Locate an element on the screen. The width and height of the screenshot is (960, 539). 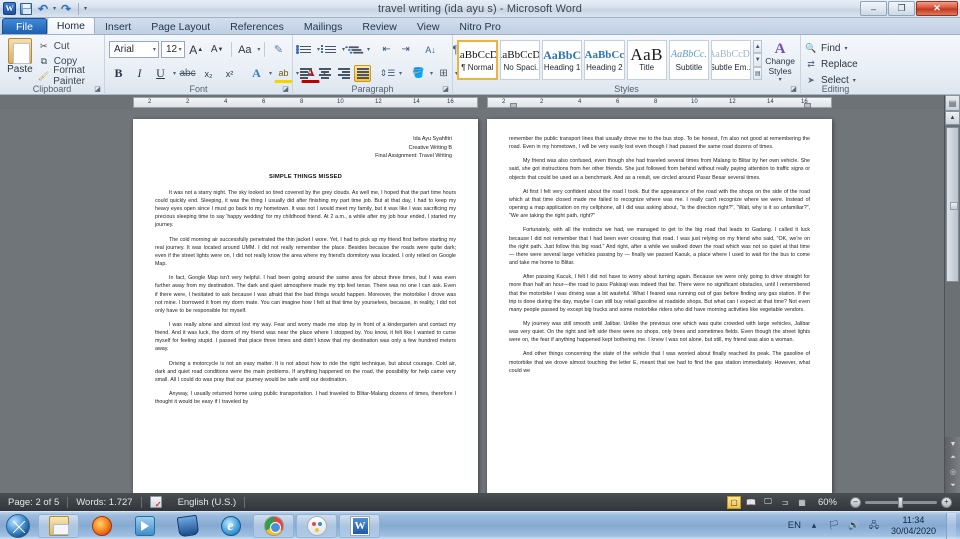
scroll-down-arrow: ▼ is located at coordinates (952, 444).